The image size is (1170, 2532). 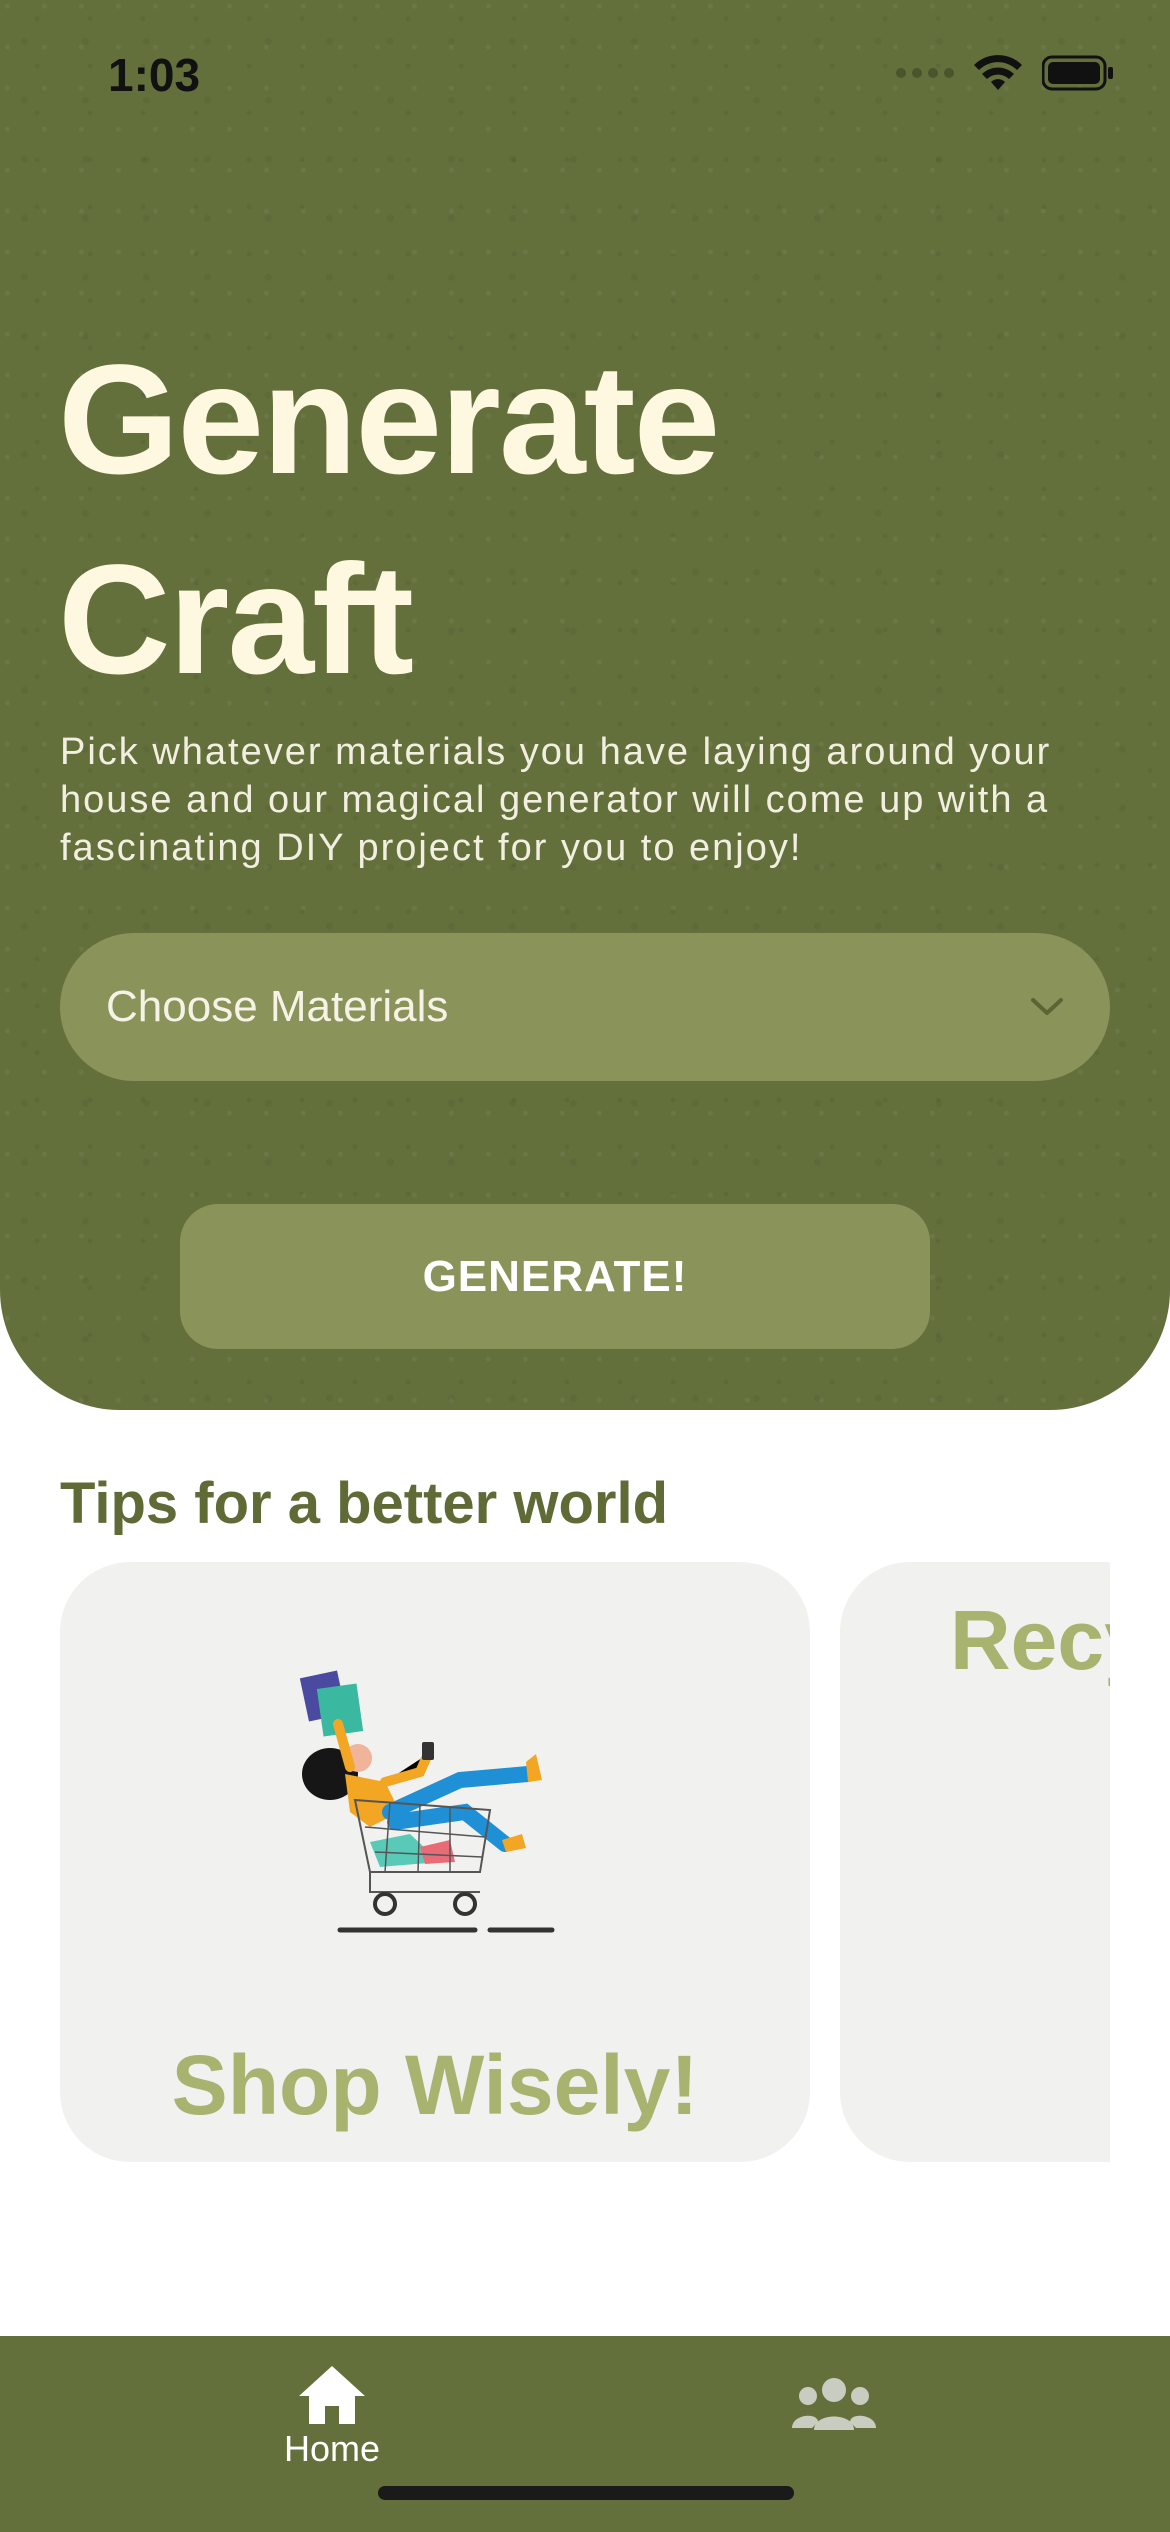 I want to click on materials-dropdown: Choose Materials, so click(x=585, y=1007).